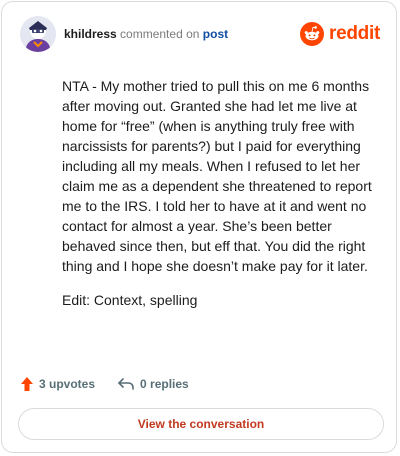 The height and width of the screenshot is (456, 400). I want to click on post-link: post, so click(215, 34).